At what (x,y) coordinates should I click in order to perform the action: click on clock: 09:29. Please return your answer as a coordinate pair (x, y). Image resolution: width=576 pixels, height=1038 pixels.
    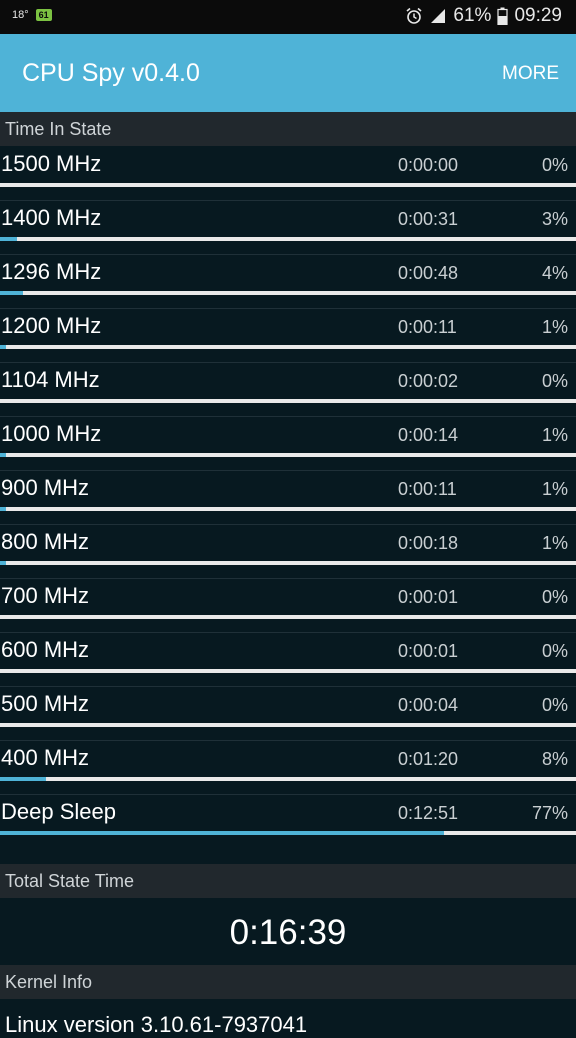
    Looking at the image, I should click on (538, 15).